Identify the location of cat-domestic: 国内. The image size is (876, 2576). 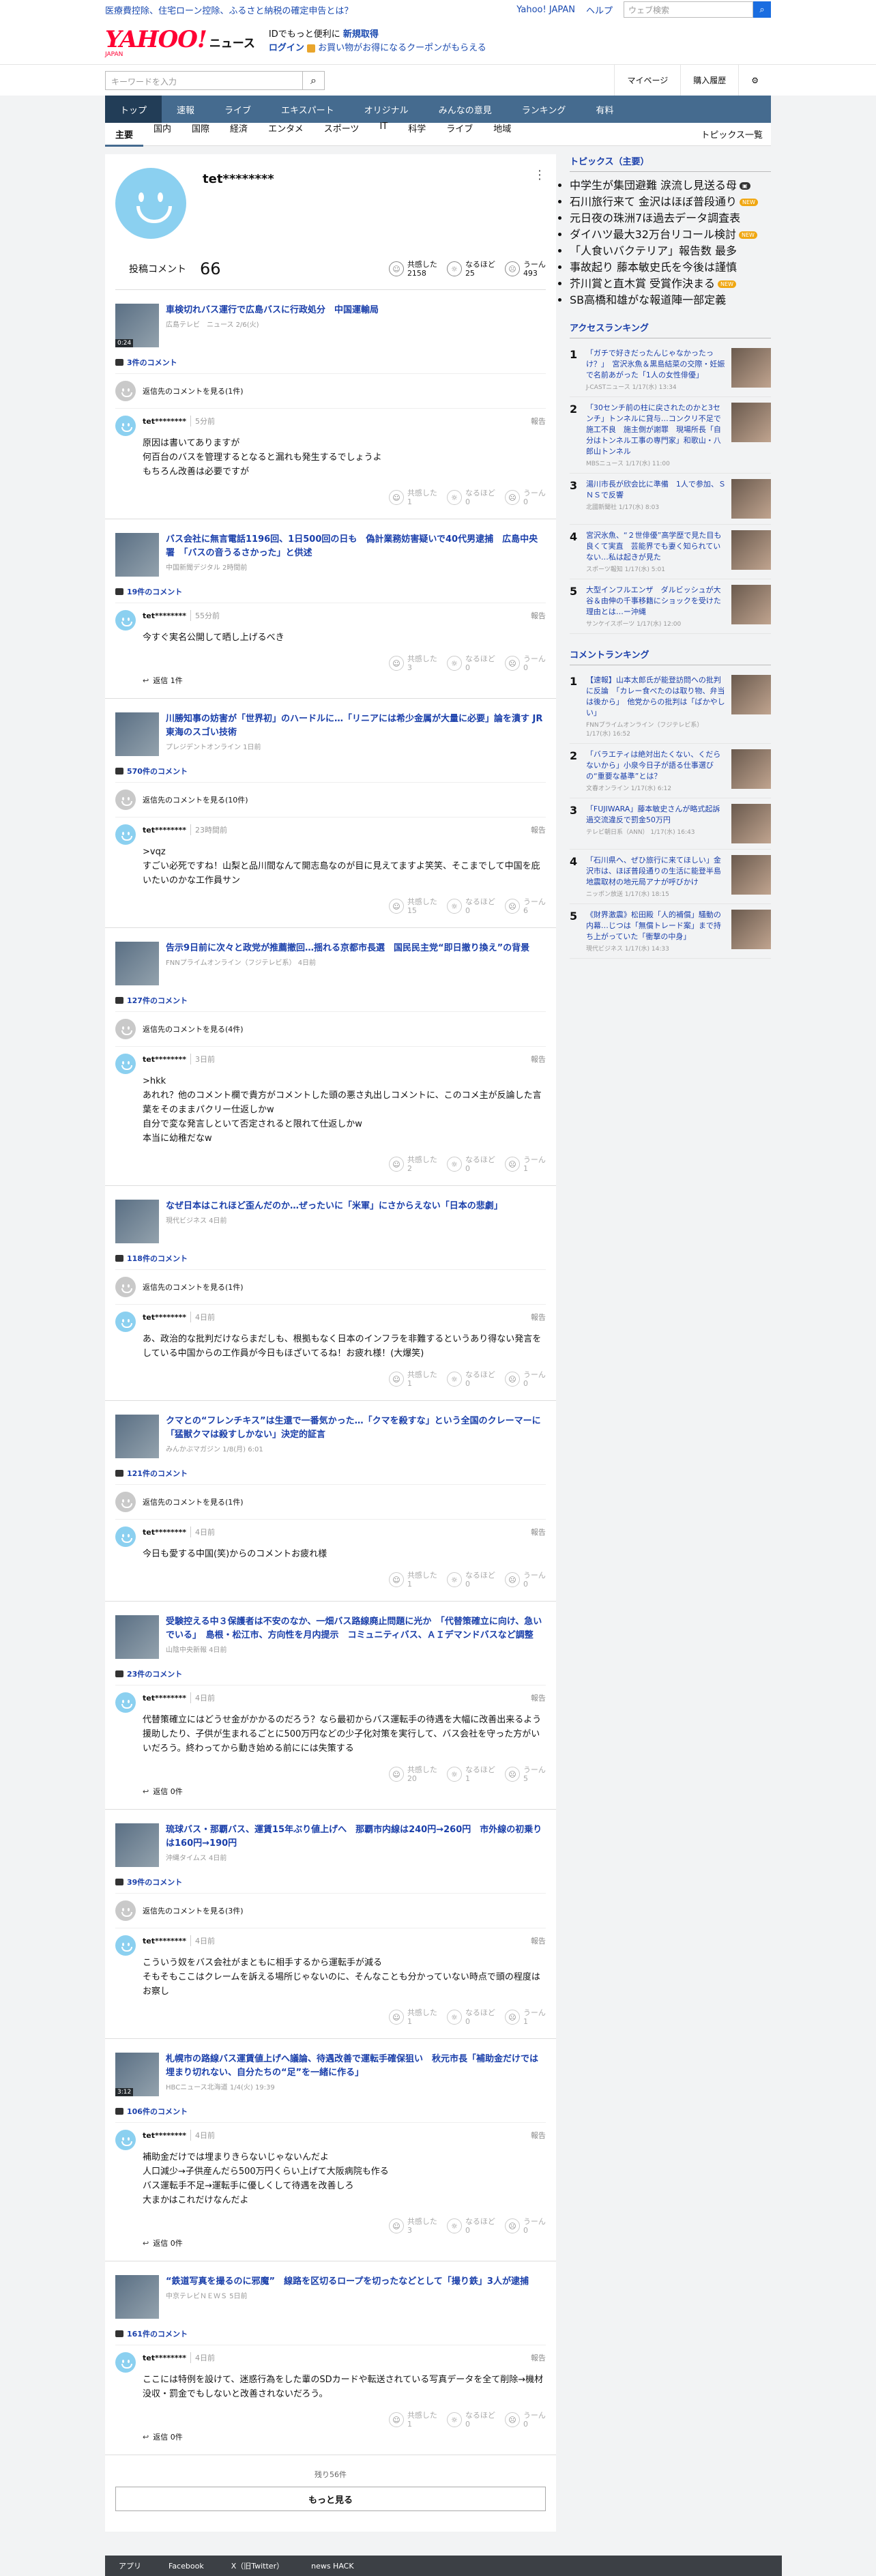
(162, 134).